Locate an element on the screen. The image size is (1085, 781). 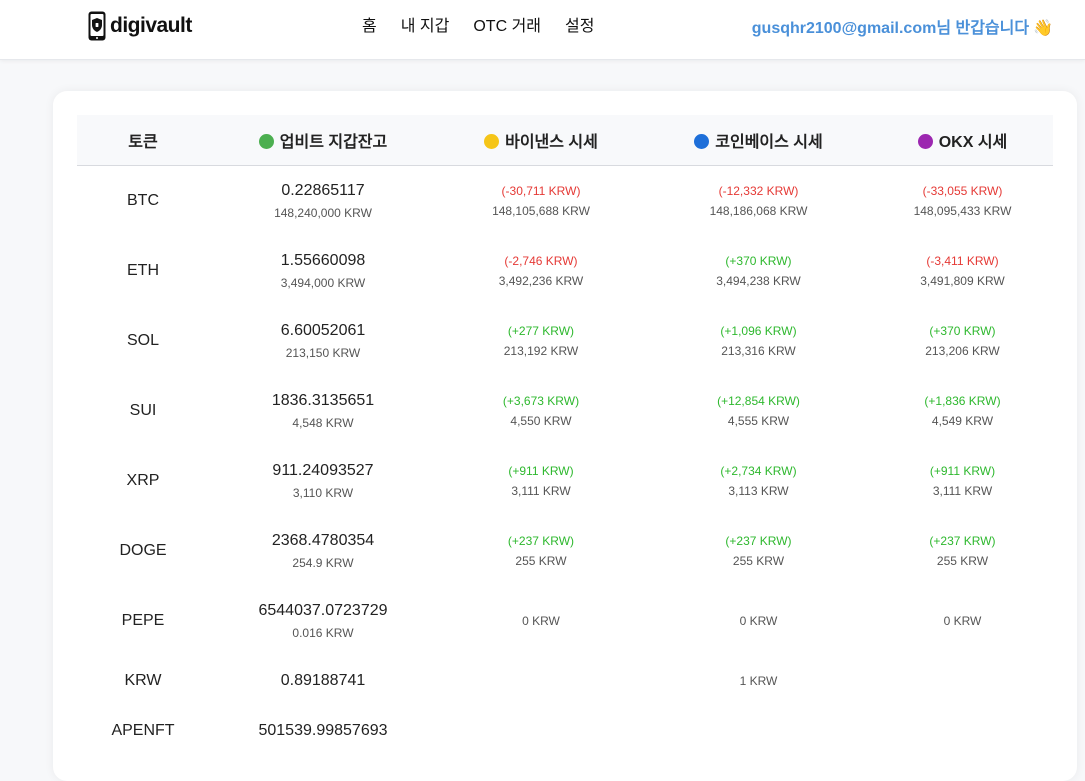
table-row: KRW 0.89188741 1 KRW is located at coordinates (565, 681).